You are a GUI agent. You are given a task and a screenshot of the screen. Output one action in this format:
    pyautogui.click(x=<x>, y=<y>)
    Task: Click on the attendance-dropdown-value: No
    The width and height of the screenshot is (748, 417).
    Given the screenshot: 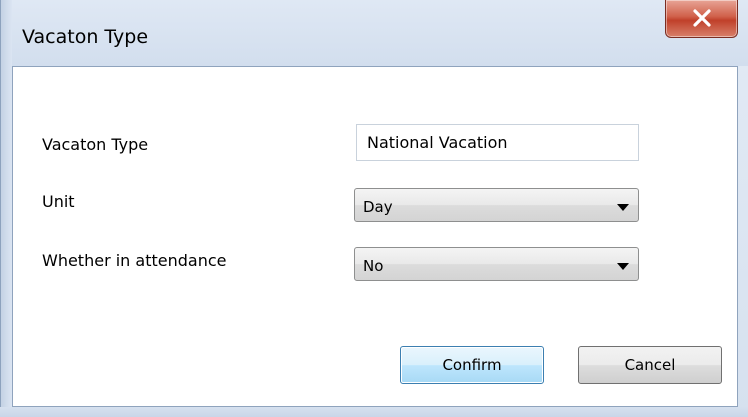 What is the action you would take?
    pyautogui.click(x=373, y=266)
    